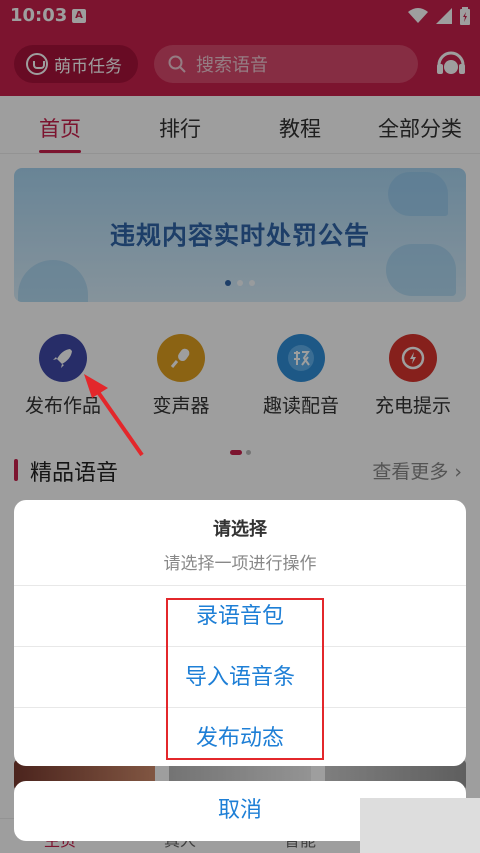  I want to click on sheet-subtitle: 请选择一项进行操作, so click(240, 564).